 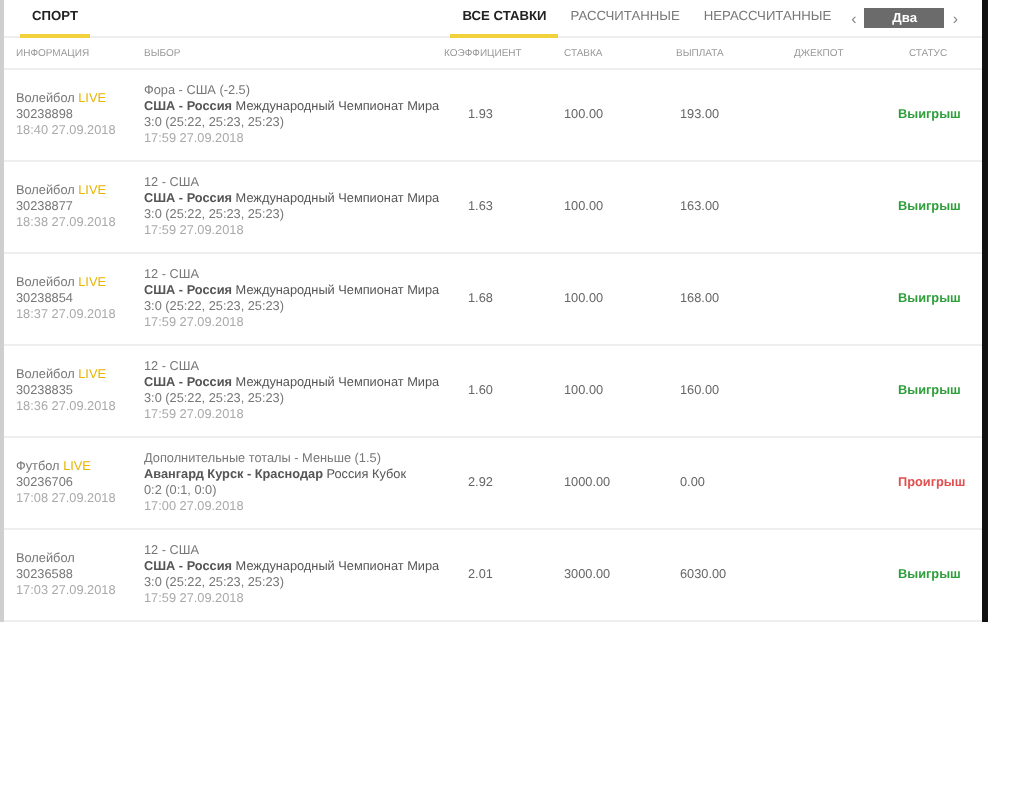 What do you see at coordinates (854, 18) in the screenshot?
I see `previous-arrow: ‹` at bounding box center [854, 18].